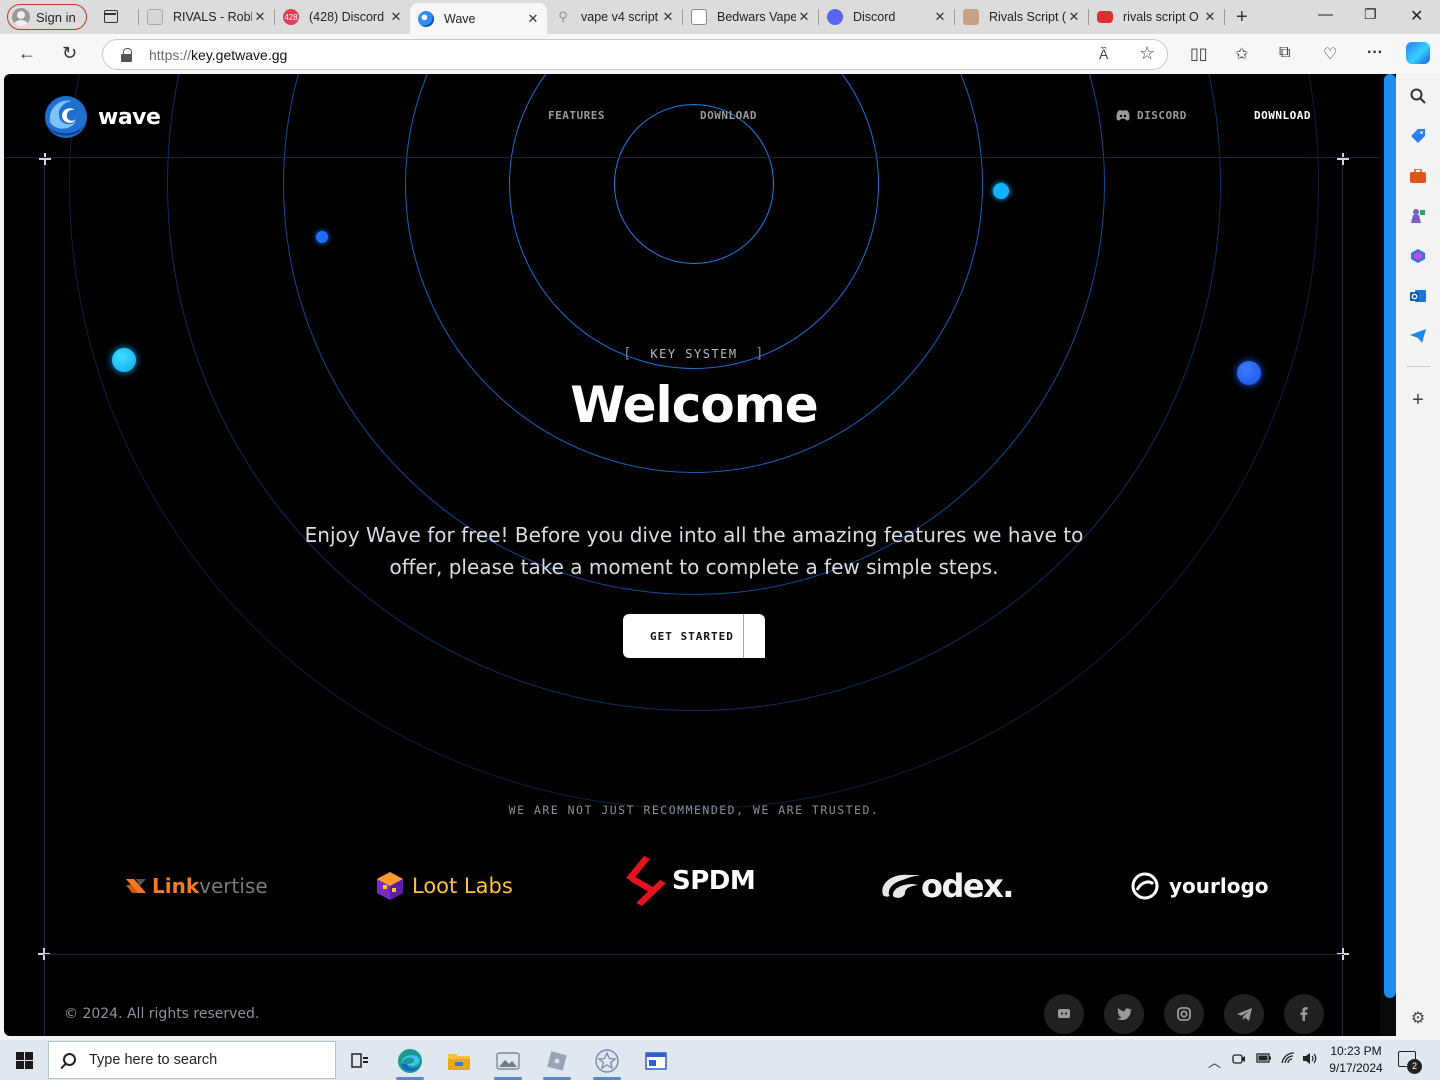 The height and width of the screenshot is (1080, 1440). What do you see at coordinates (342, 17) in the screenshot?
I see `tab-discord-428: 428 (428) Discord ✕` at bounding box center [342, 17].